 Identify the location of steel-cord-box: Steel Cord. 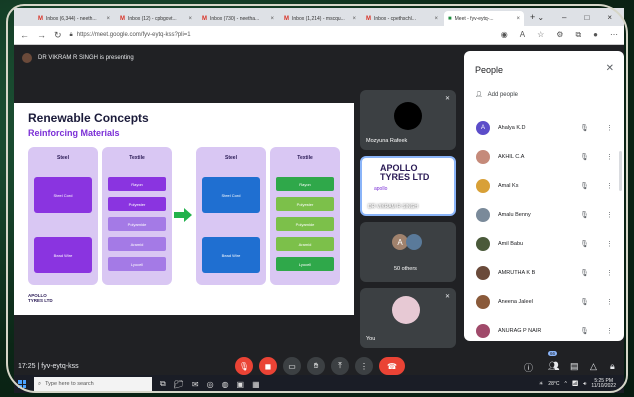
(63, 195).